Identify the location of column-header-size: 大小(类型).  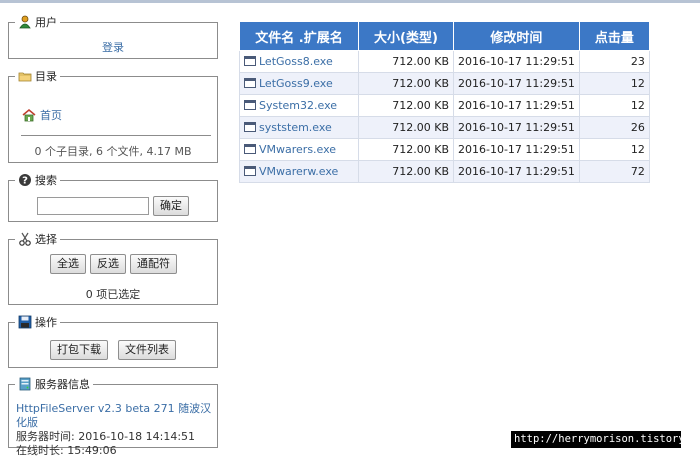
(406, 36).